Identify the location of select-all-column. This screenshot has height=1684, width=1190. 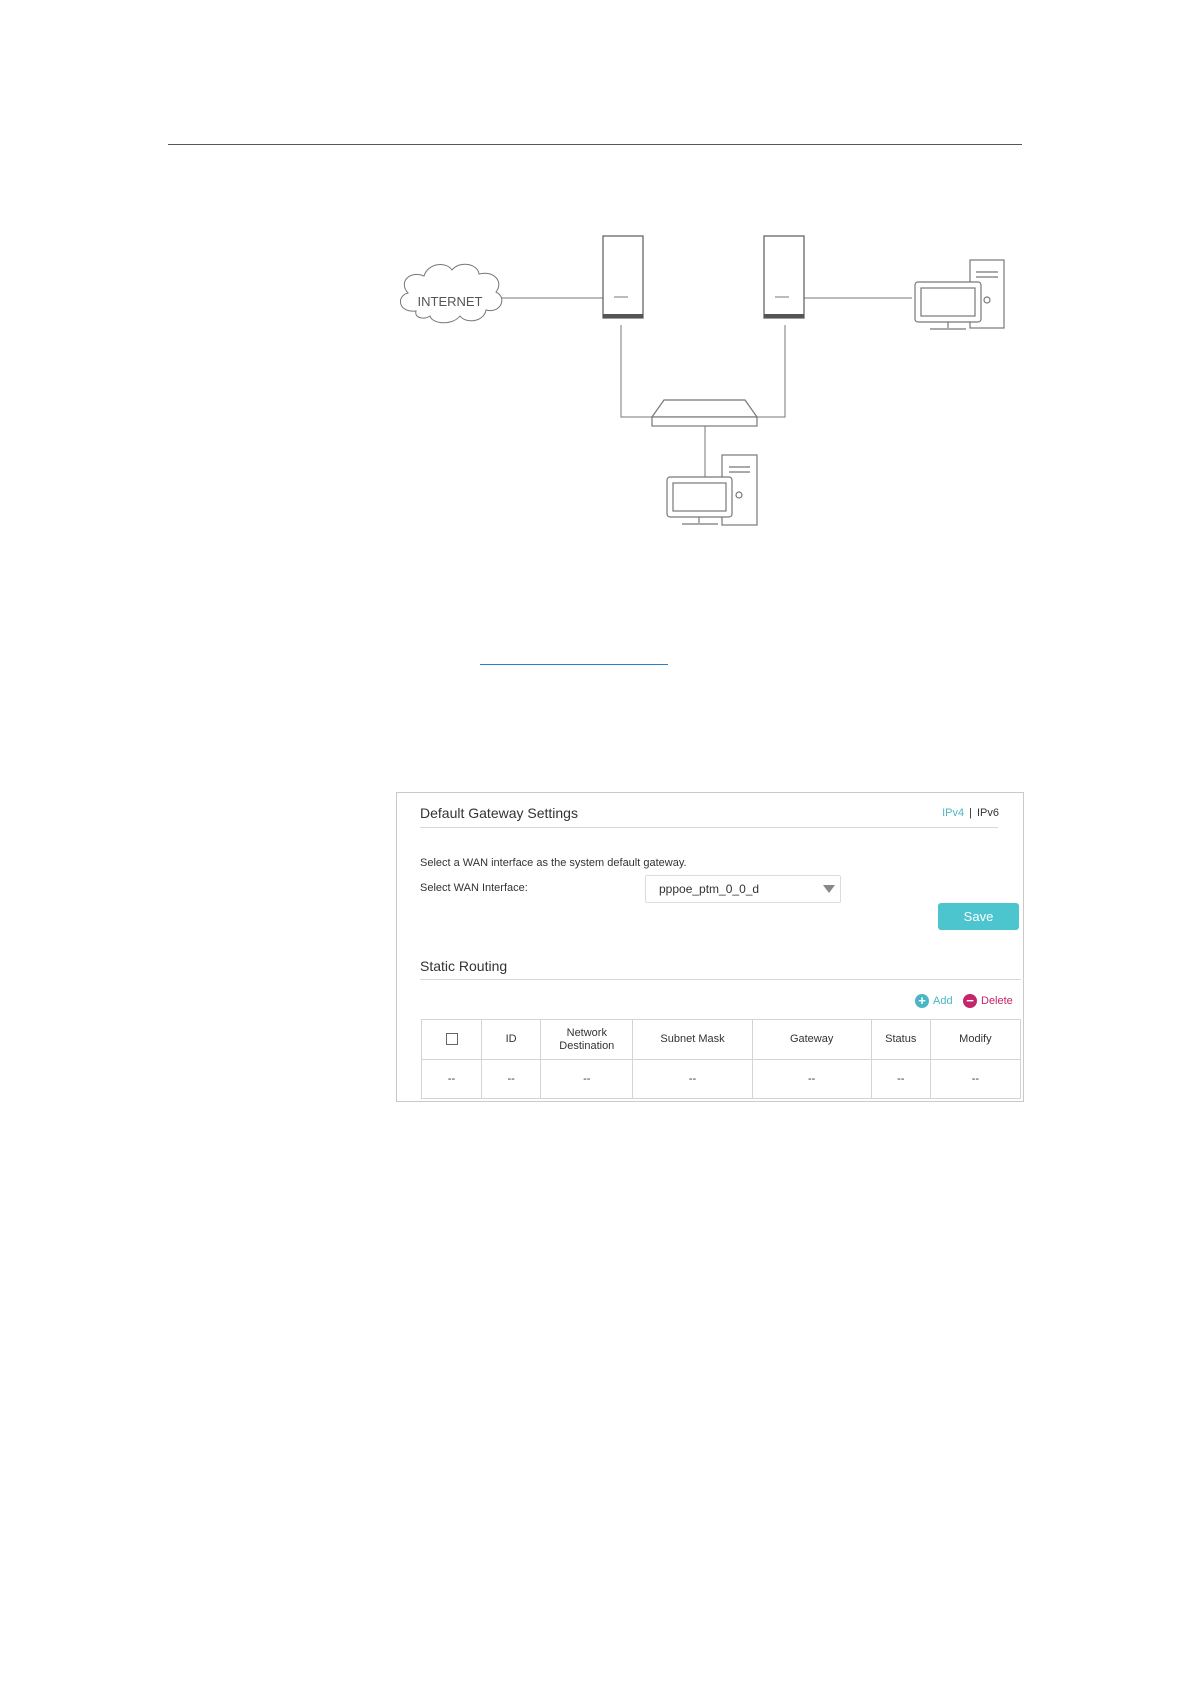
(451, 1039).